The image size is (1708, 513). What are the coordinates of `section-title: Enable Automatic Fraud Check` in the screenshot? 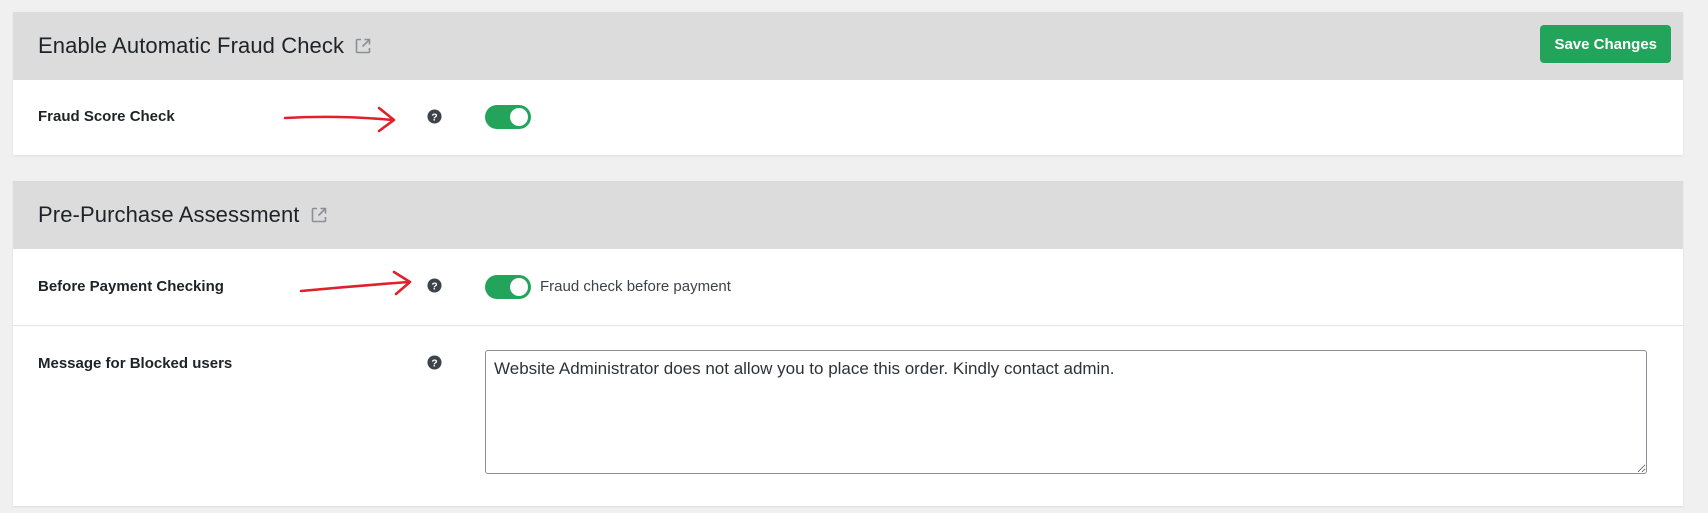 It's located at (191, 45).